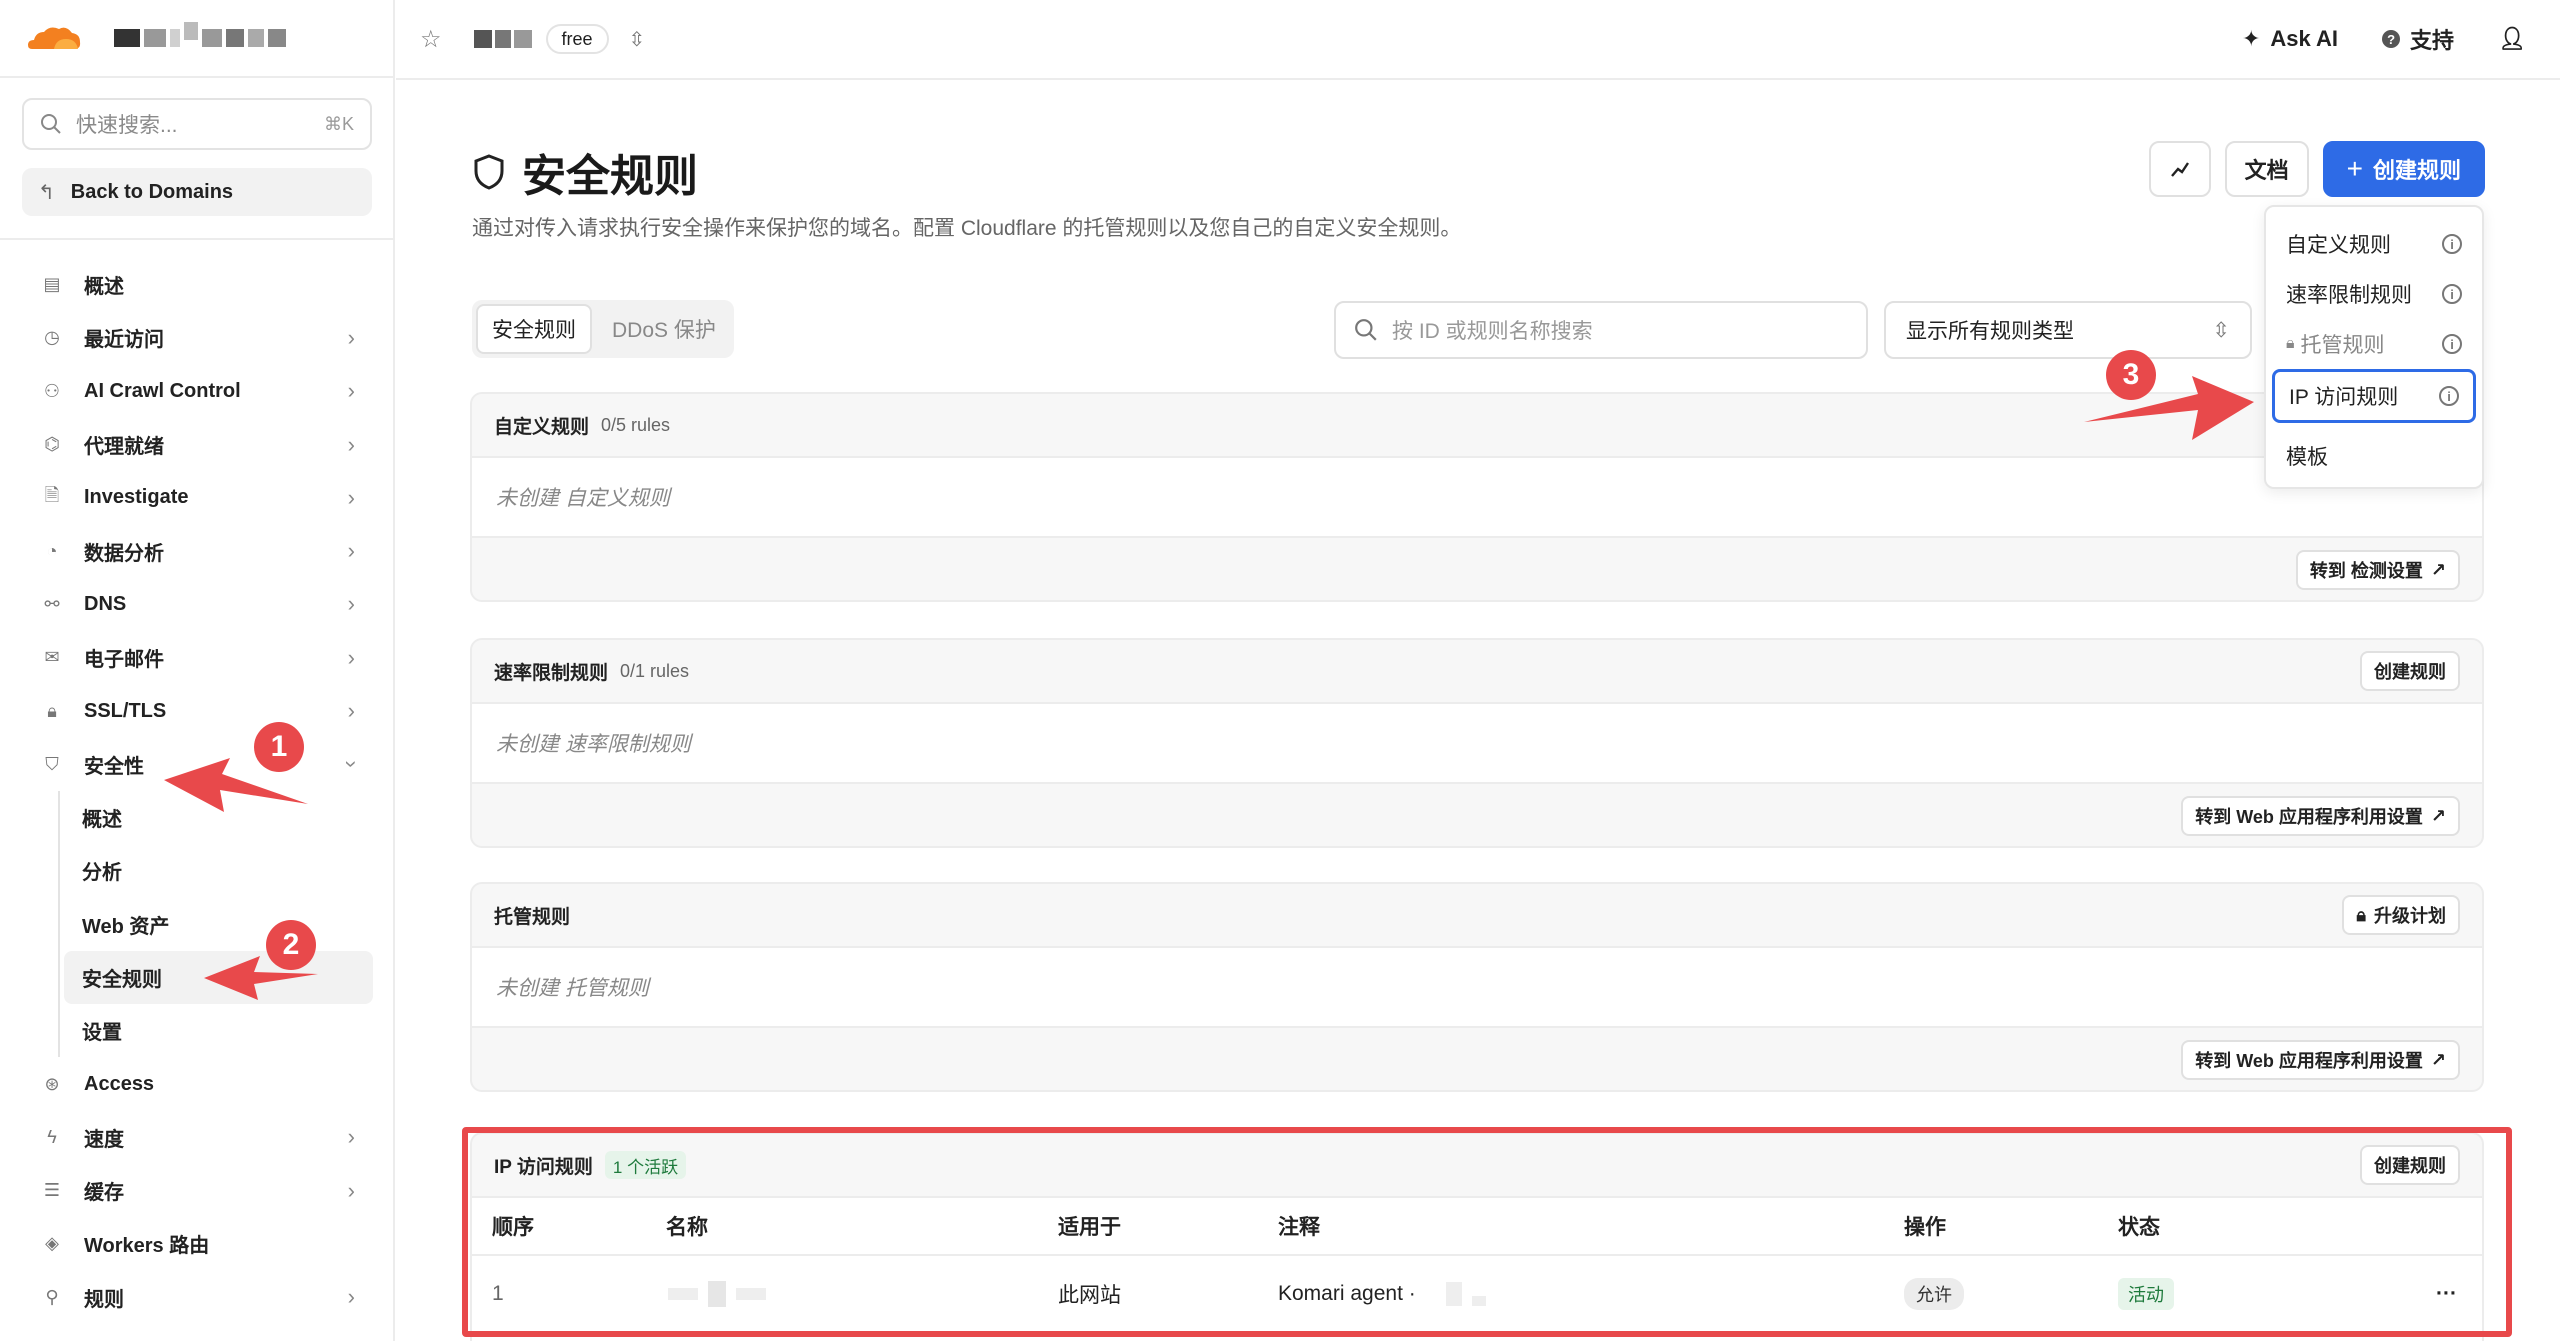  I want to click on more-actions-icon: ···, so click(2446, 1294).